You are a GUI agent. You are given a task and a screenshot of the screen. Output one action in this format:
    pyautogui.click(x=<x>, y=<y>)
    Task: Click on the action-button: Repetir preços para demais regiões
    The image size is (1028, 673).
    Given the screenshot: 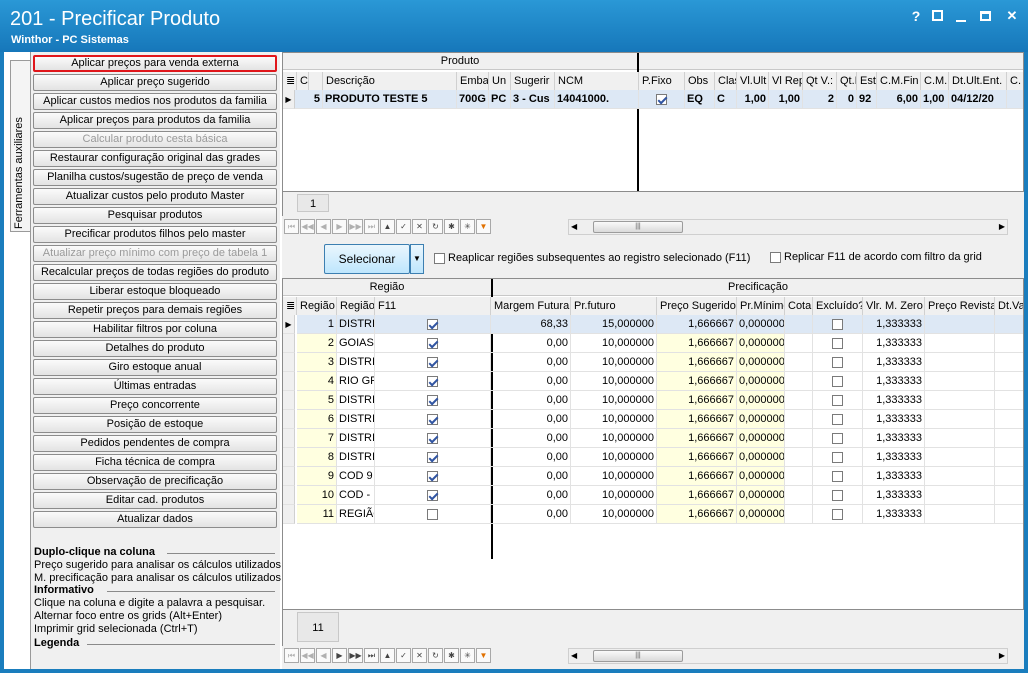 What is the action you would take?
    pyautogui.click(x=155, y=310)
    